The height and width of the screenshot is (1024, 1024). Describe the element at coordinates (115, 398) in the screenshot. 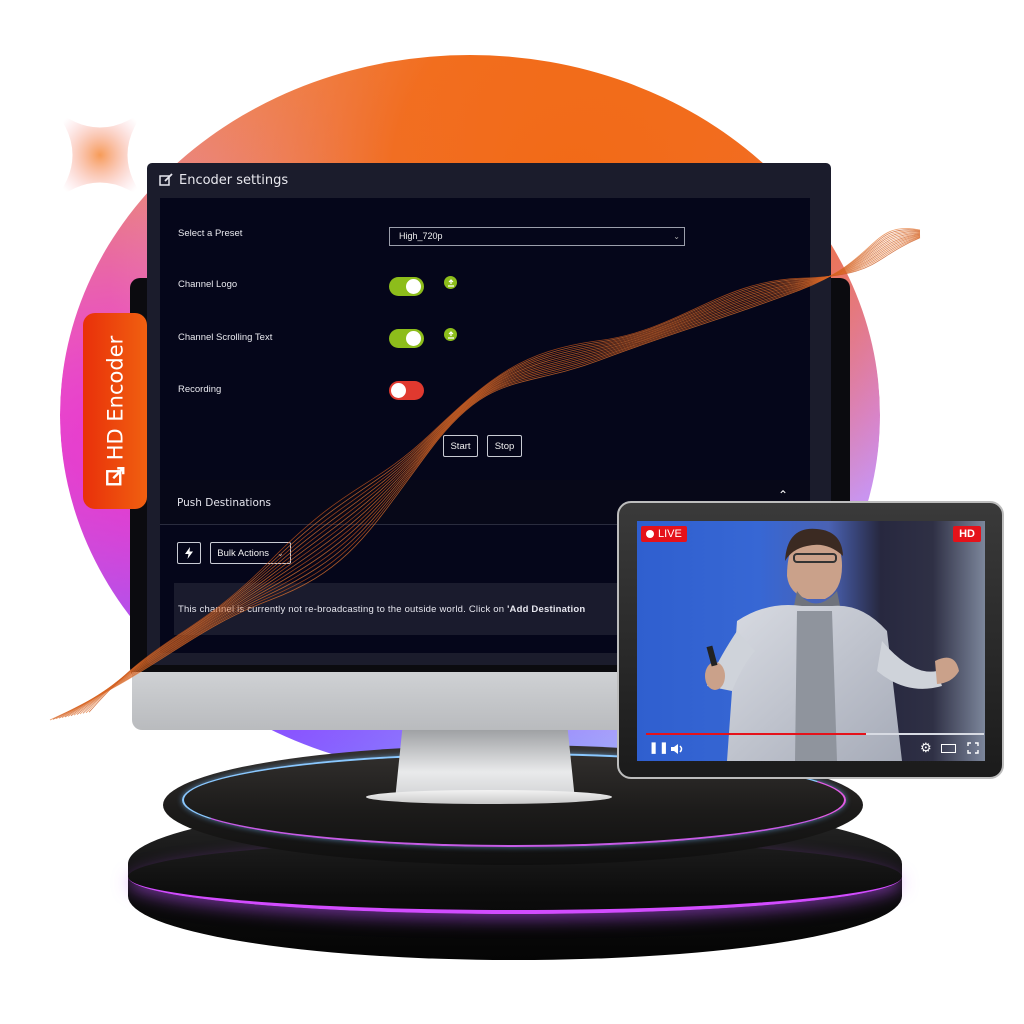

I see `hd-encoder-label: HD Encoder` at that location.